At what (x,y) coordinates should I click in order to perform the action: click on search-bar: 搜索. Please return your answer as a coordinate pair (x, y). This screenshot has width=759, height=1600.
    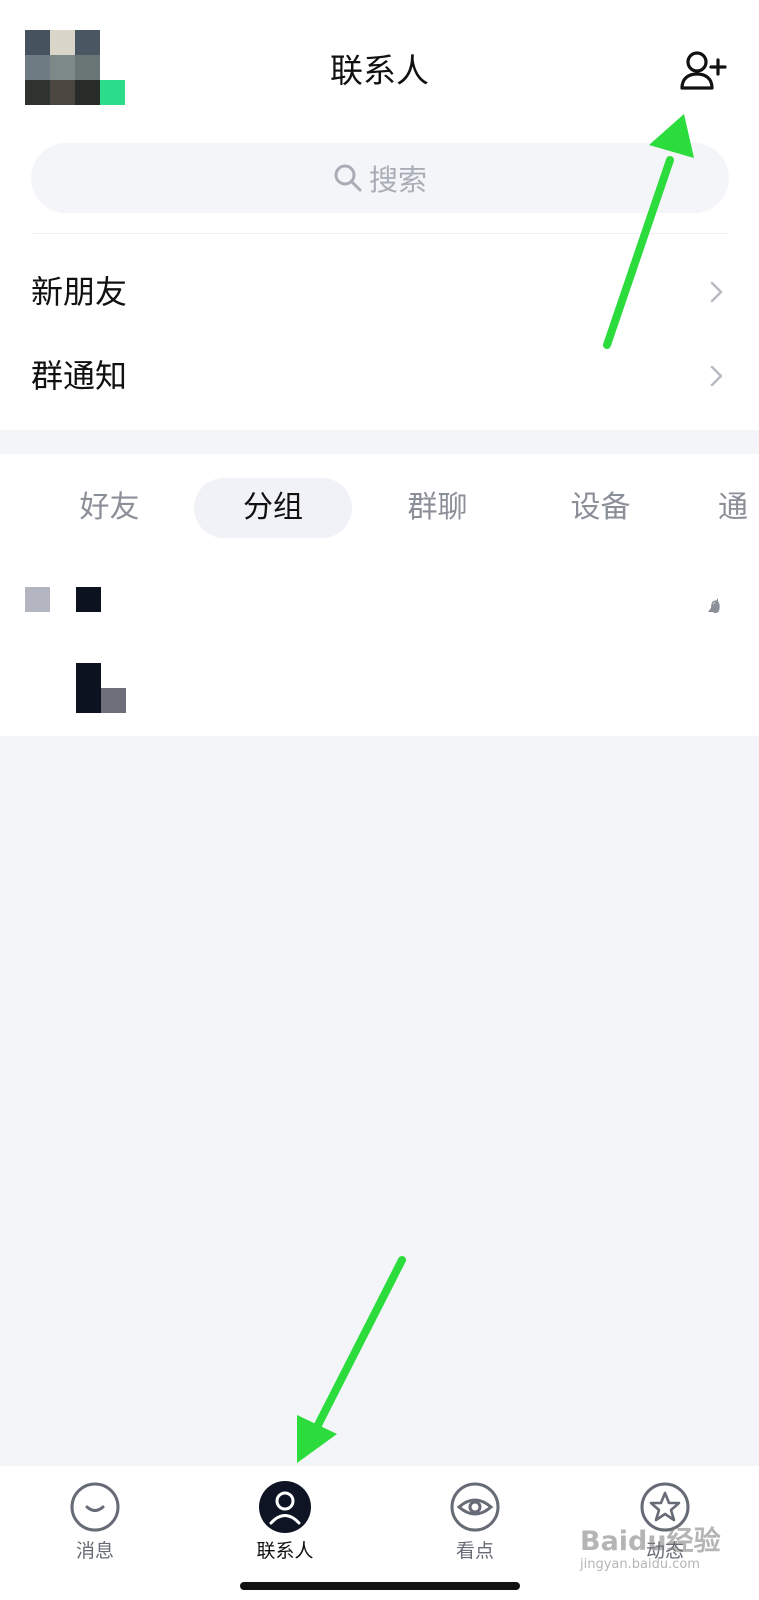
    Looking at the image, I should click on (380, 178).